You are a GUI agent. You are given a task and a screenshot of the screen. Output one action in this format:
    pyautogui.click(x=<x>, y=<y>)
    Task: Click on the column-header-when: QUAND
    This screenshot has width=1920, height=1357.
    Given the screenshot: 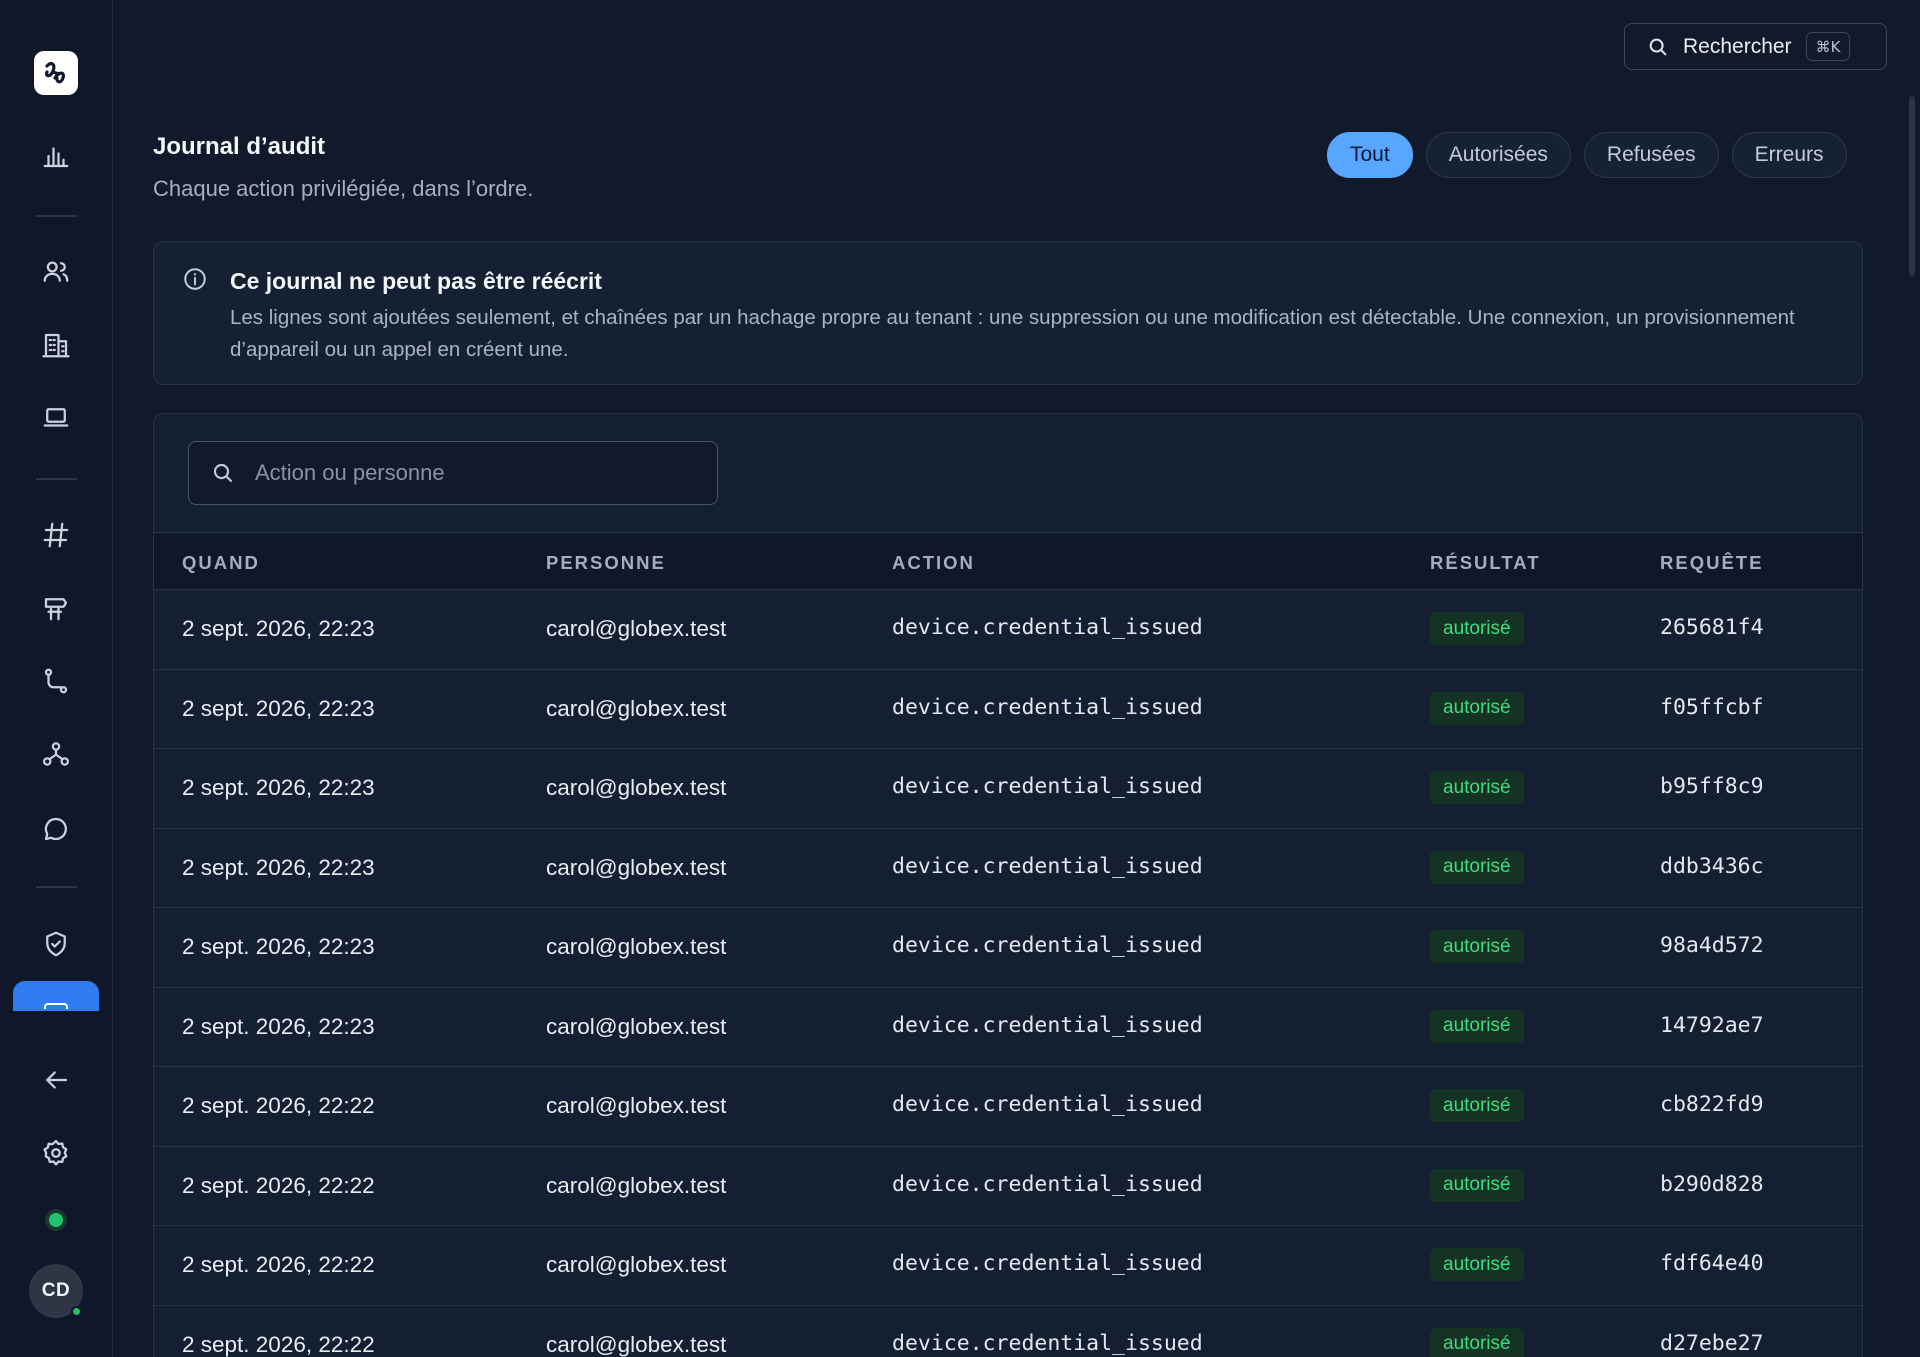 What is the action you would take?
    pyautogui.click(x=221, y=563)
    